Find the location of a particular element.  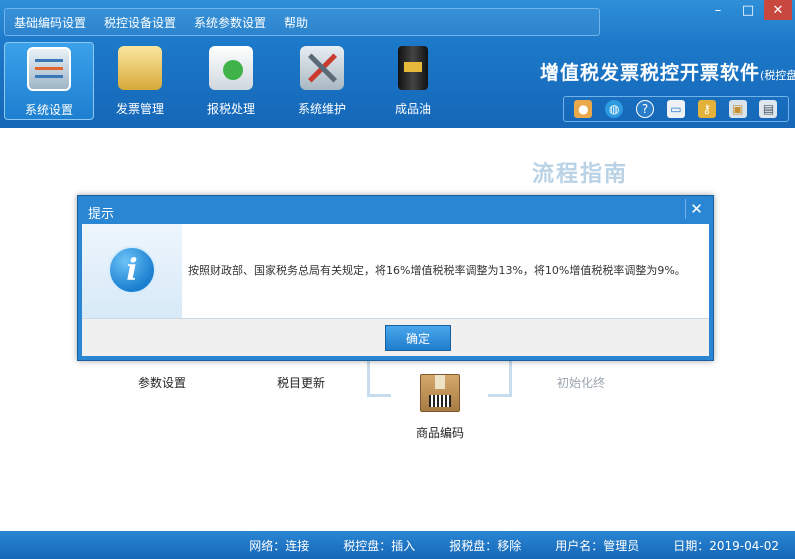

globe-icon: ◍ is located at coordinates (614, 109).